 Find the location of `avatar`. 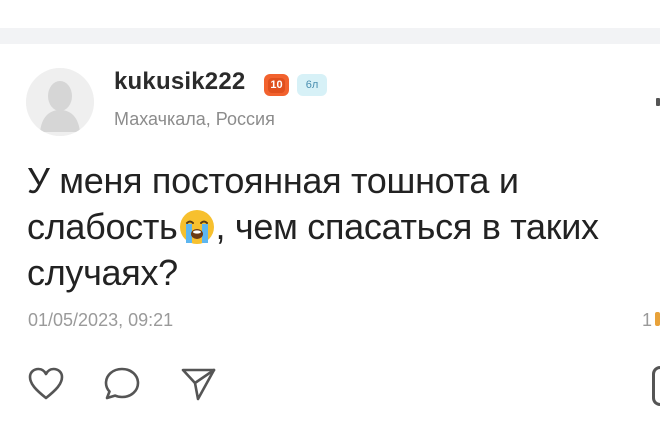

avatar is located at coordinates (60, 102).